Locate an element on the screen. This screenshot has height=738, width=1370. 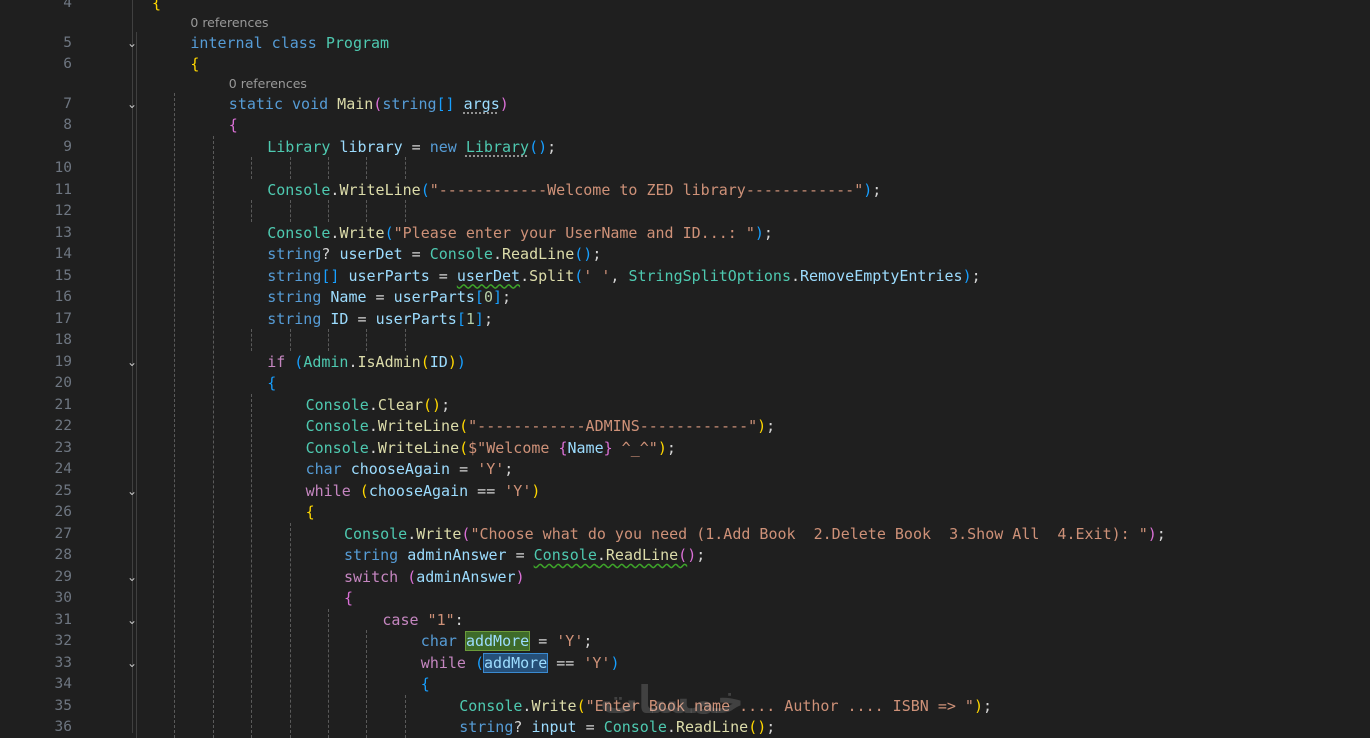
code-line: 16 string Name = userParts[0]; is located at coordinates (685, 297).